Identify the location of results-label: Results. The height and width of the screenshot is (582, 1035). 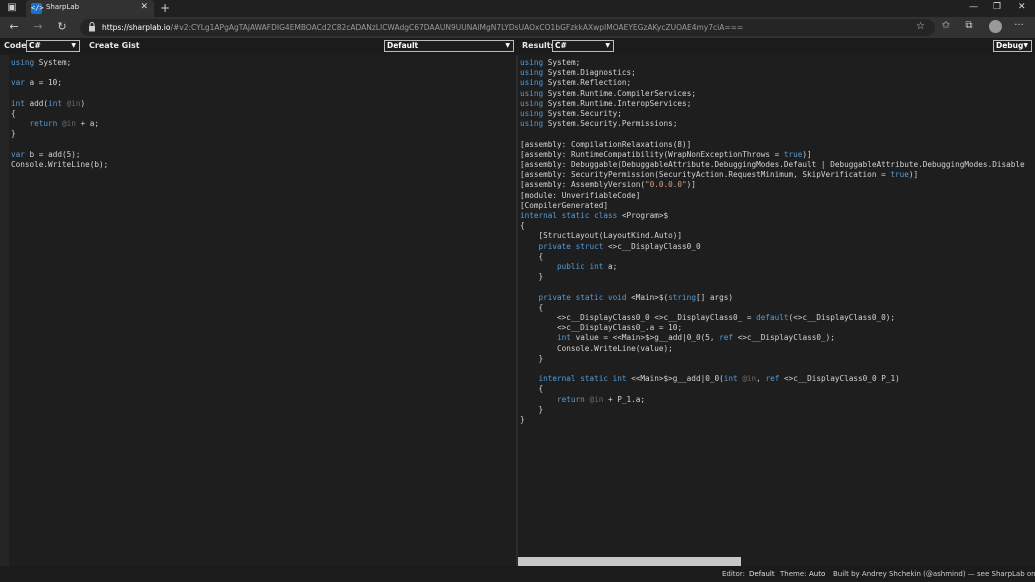
(539, 45).